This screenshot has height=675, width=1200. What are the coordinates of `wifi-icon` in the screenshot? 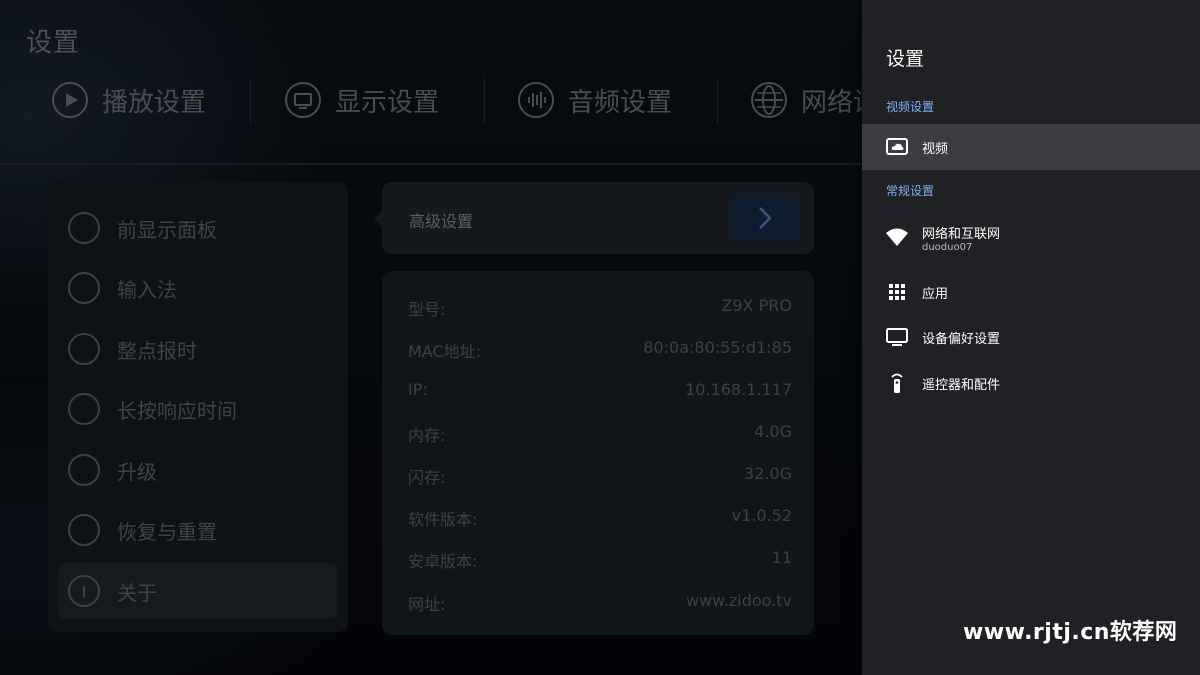 It's located at (897, 237).